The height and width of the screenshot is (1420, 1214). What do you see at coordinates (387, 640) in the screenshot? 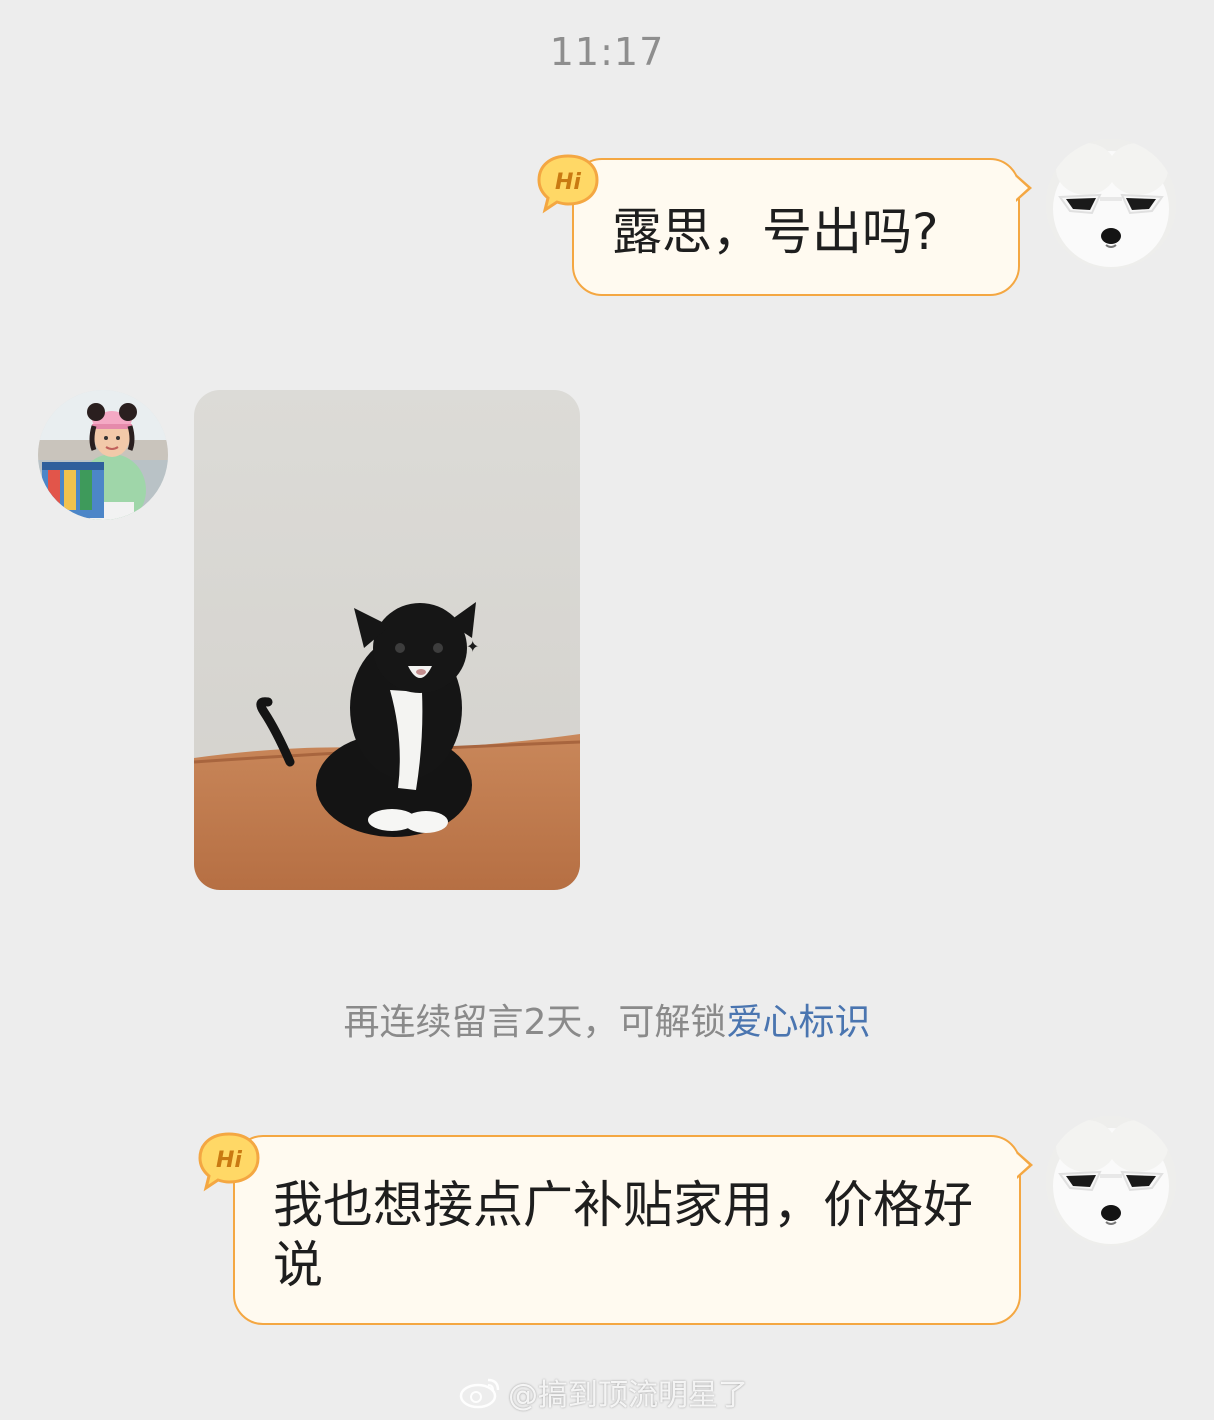
I see `shared-cat-photo: ✦` at bounding box center [387, 640].